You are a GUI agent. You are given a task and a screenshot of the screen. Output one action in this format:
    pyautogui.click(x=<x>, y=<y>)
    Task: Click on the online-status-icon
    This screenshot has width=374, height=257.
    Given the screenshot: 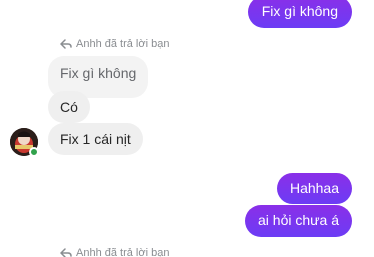 What is the action you would take?
    pyautogui.click(x=34, y=152)
    